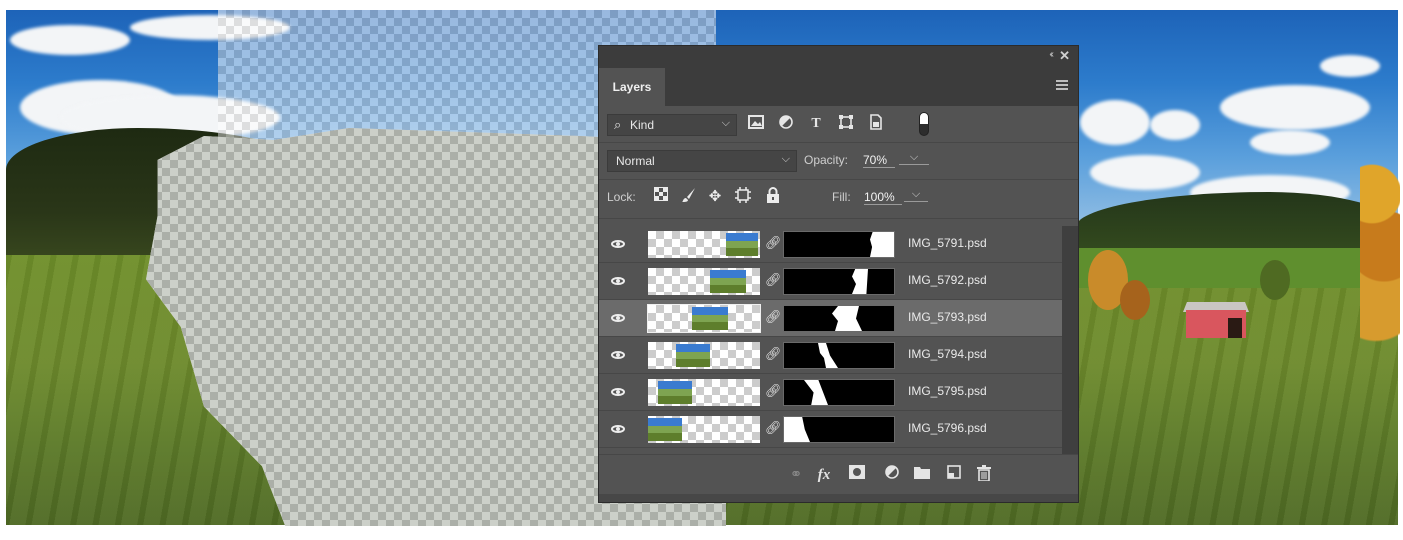 The image size is (1403, 540). Describe the element at coordinates (773, 197) in the screenshot. I see `lock-all-icon` at that location.